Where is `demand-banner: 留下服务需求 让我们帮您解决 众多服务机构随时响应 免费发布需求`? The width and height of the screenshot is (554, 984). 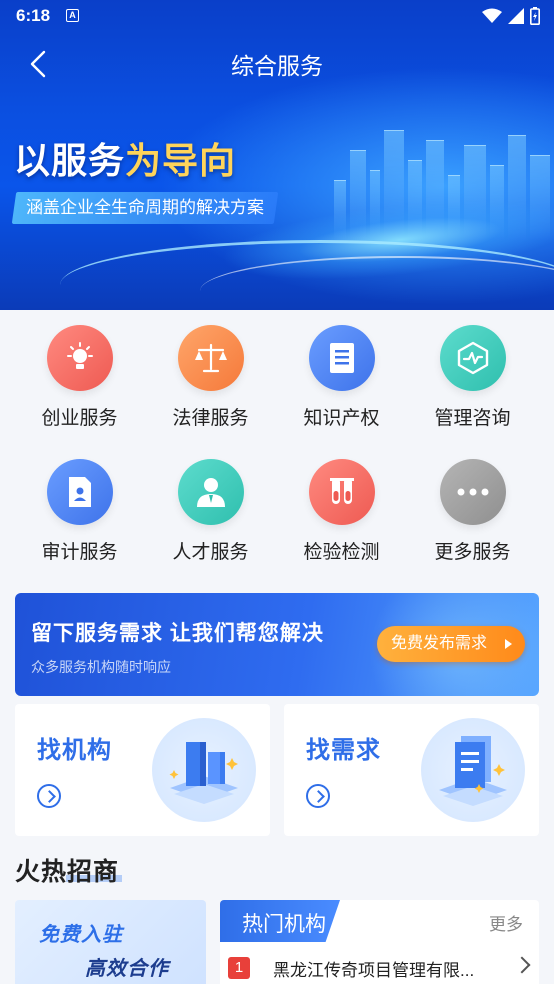
demand-banner: 留下服务需求 让我们帮您解决 众多服务机构随时响应 免费发布需求 is located at coordinates (277, 644).